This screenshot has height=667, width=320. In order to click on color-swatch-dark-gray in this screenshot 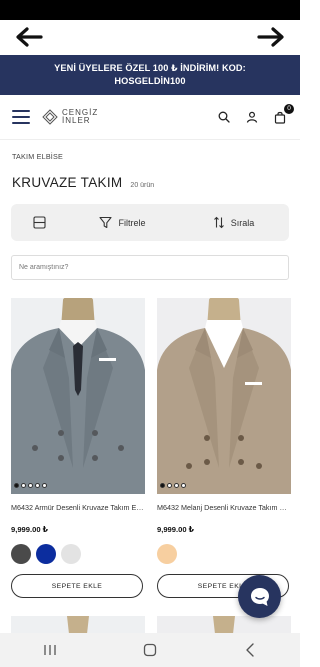, I will do `click(21, 554)`.